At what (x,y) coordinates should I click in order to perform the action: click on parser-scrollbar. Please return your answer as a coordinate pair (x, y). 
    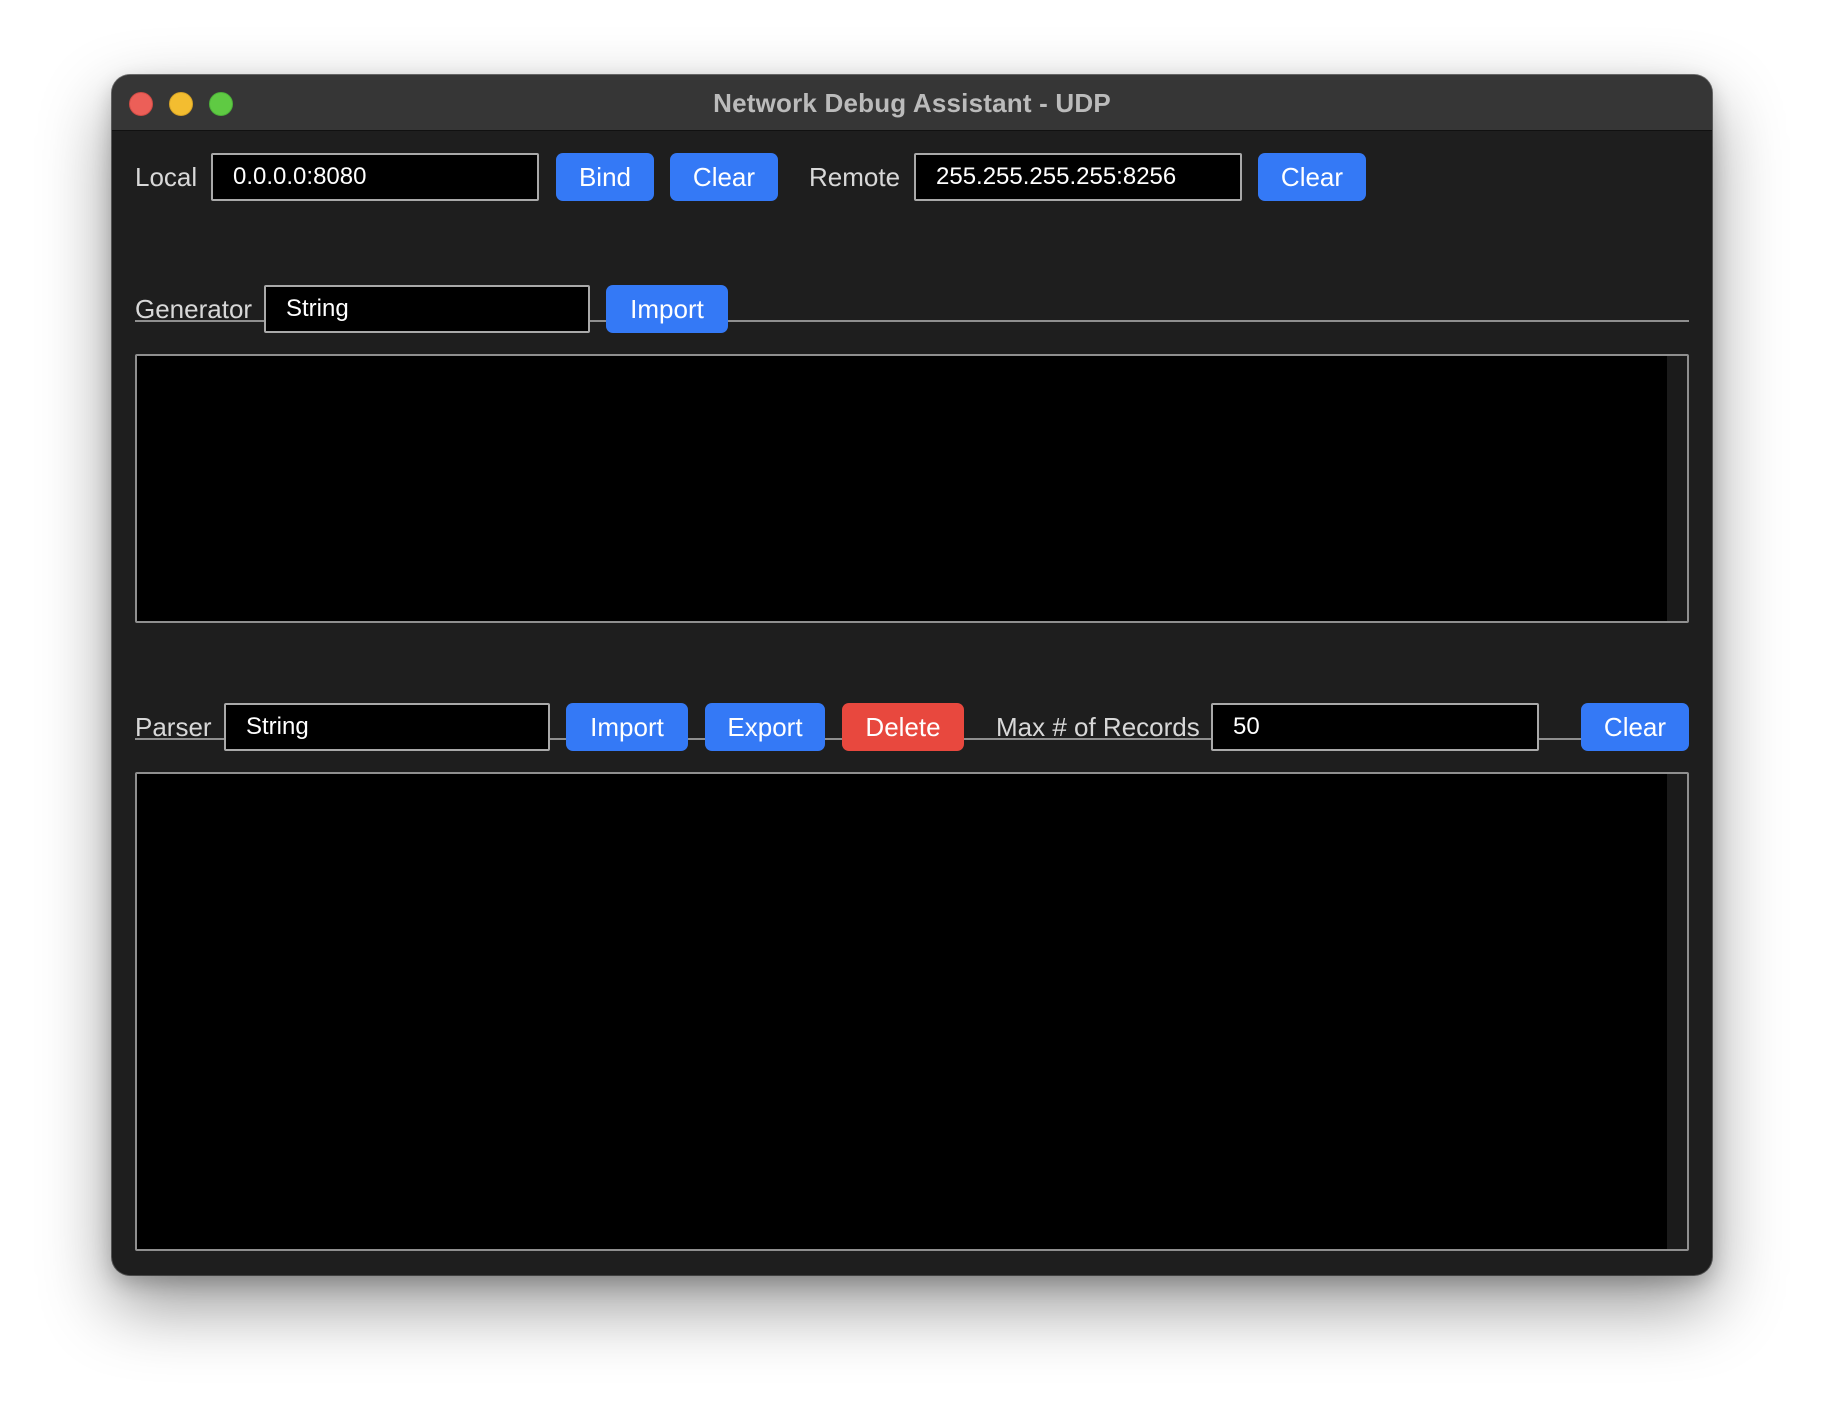
    Looking at the image, I should click on (1677, 1011).